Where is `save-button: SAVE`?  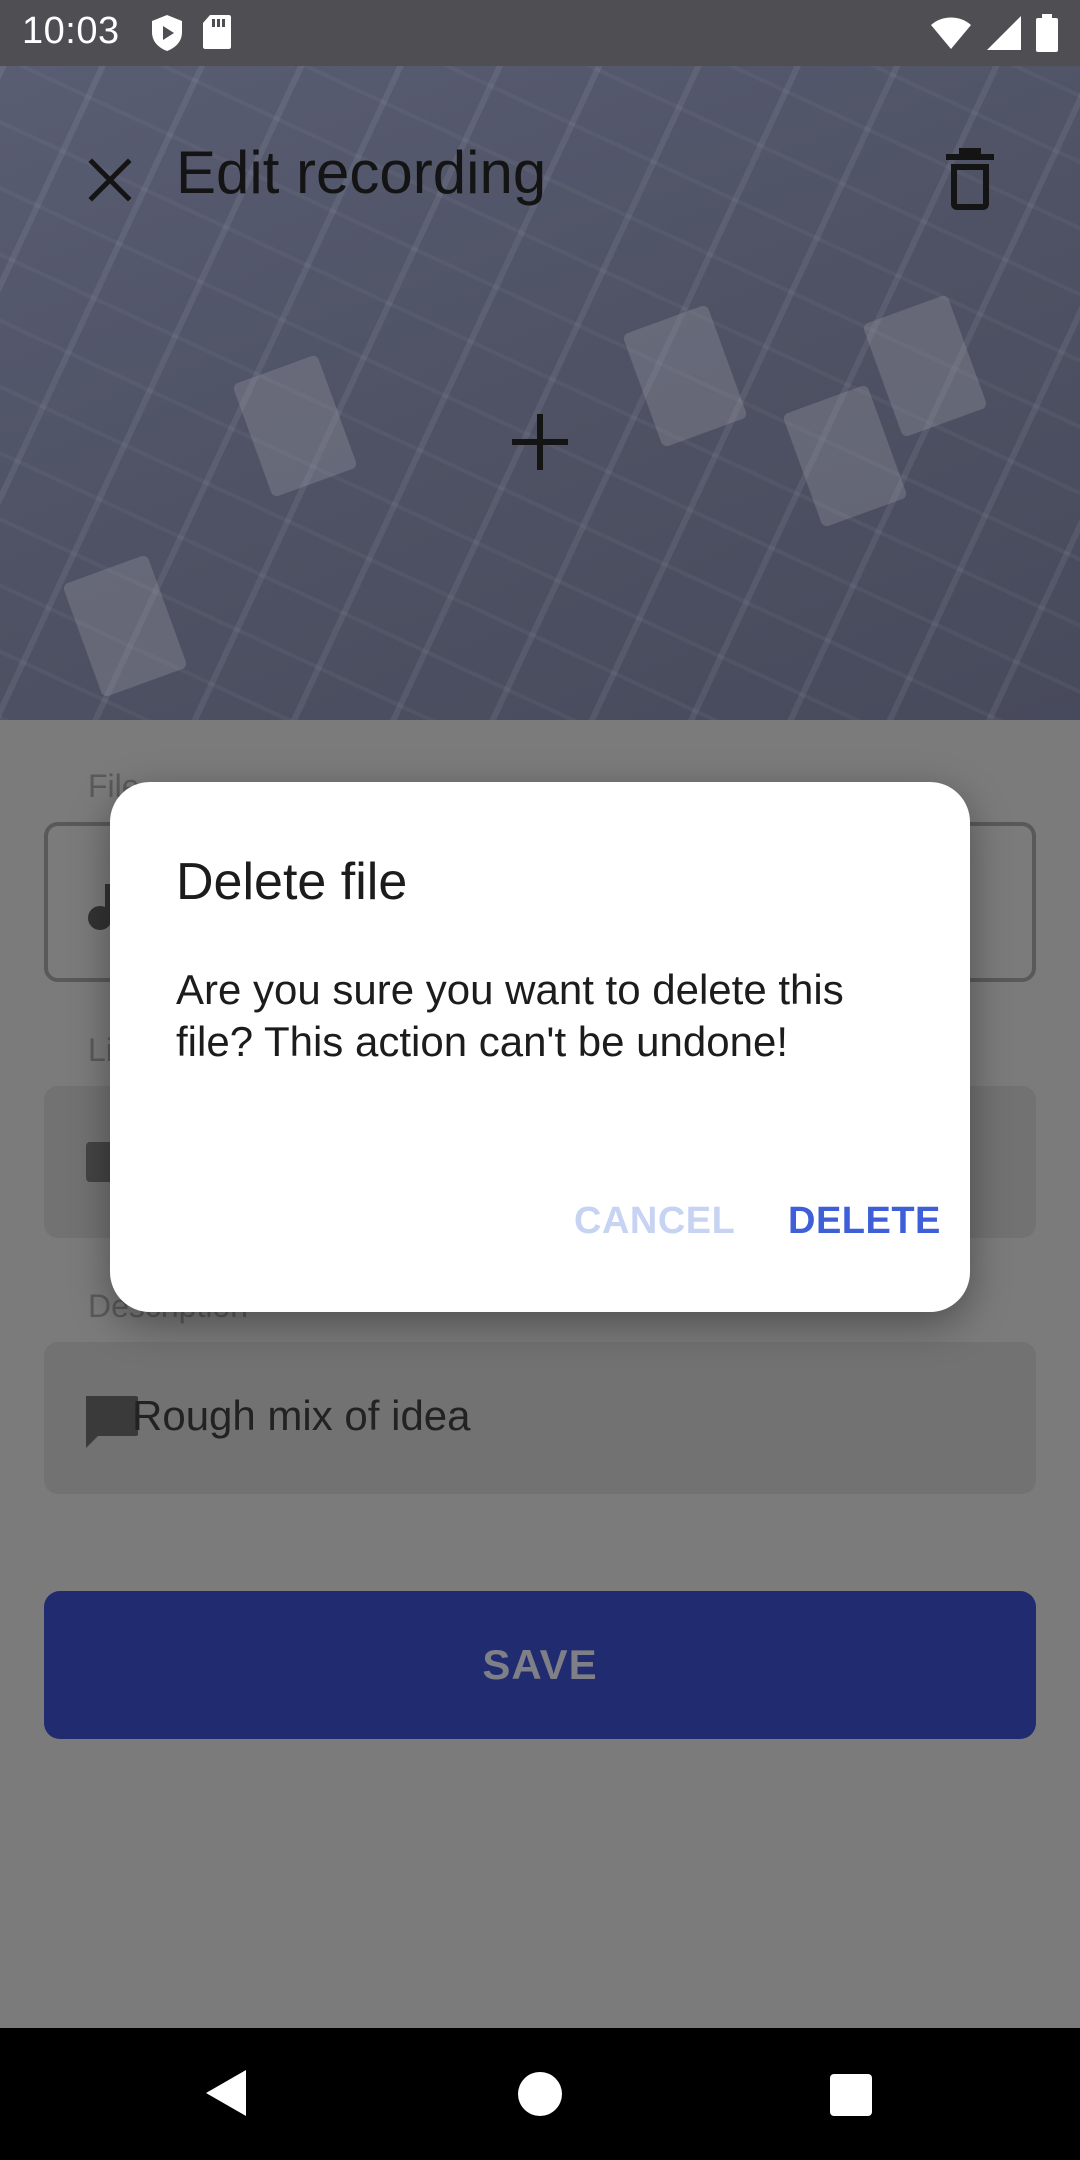 save-button: SAVE is located at coordinates (540, 1665).